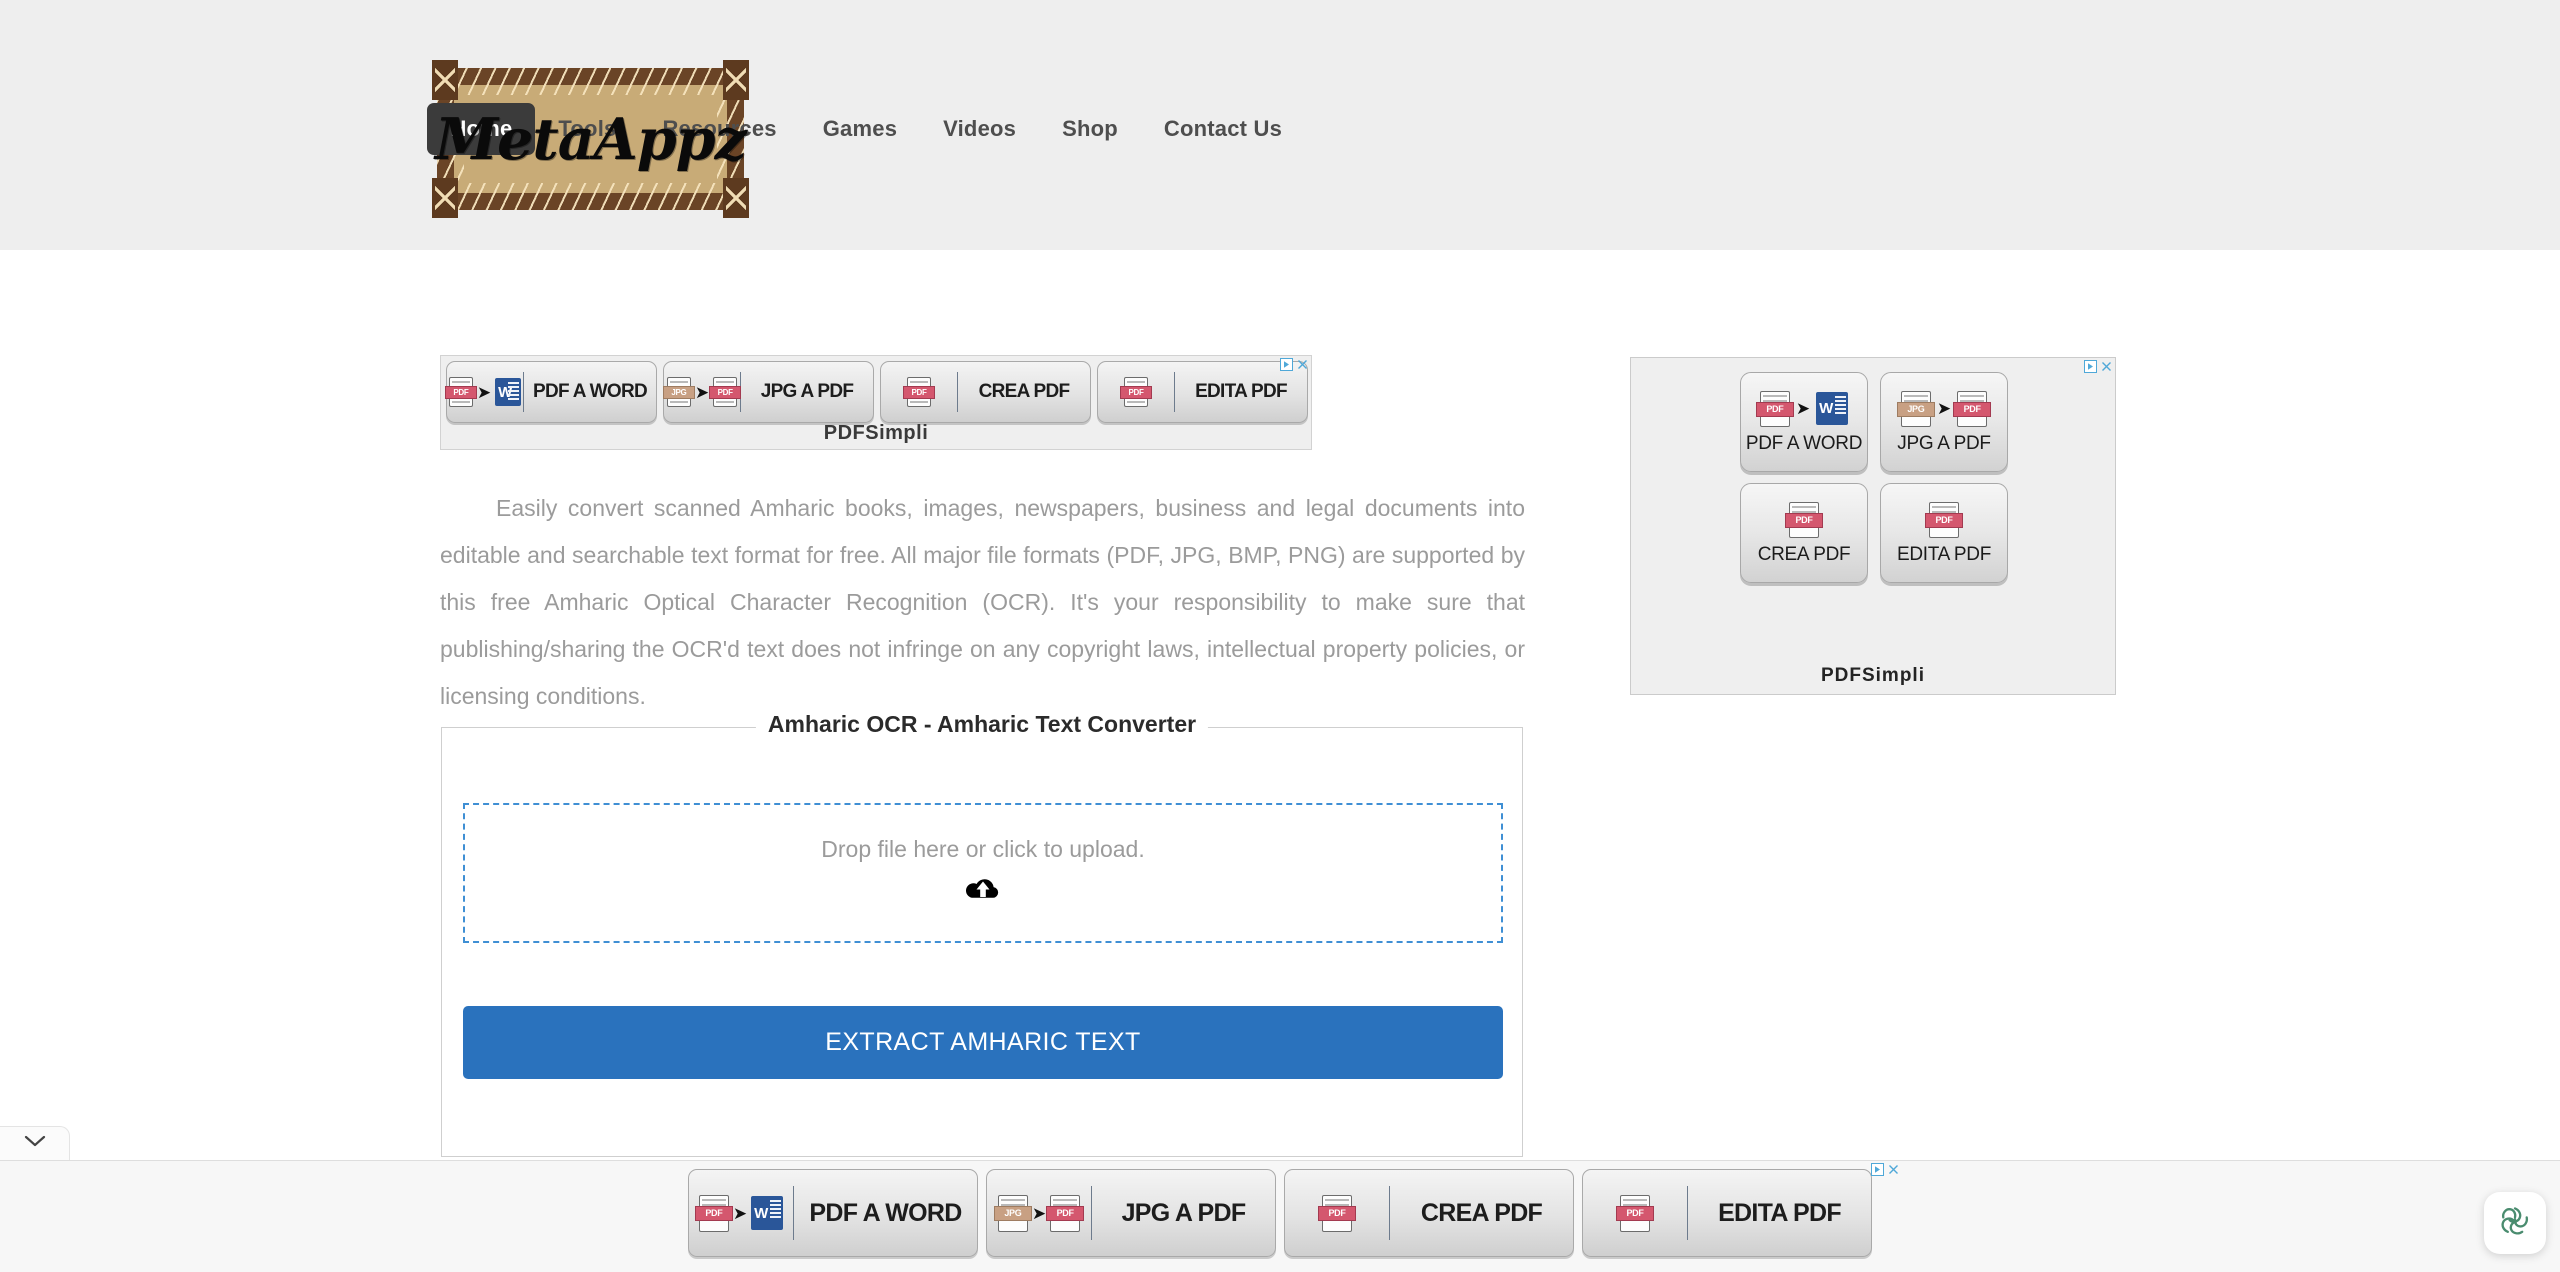  I want to click on nav-item-contact-us: Contact Us, so click(1223, 129).